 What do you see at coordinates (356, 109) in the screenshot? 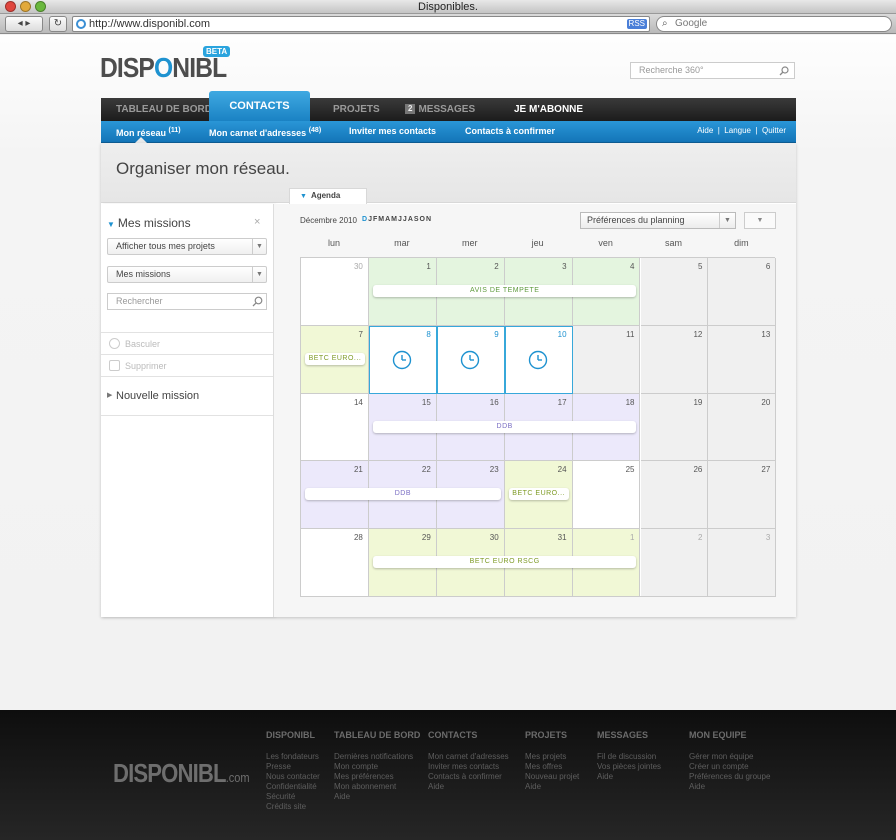
I see `nav-tab-projects: PROJETS` at bounding box center [356, 109].